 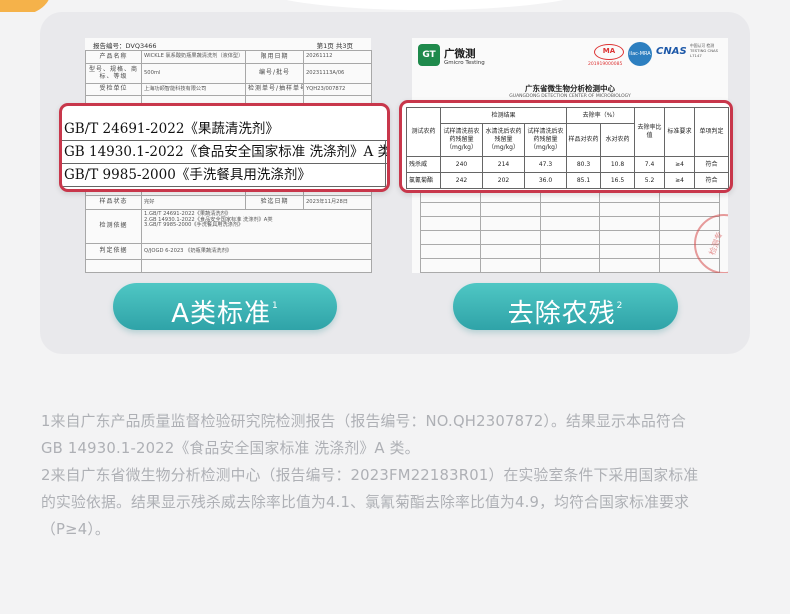 What do you see at coordinates (385, 164) in the screenshot?
I see `divider` at bounding box center [385, 164].